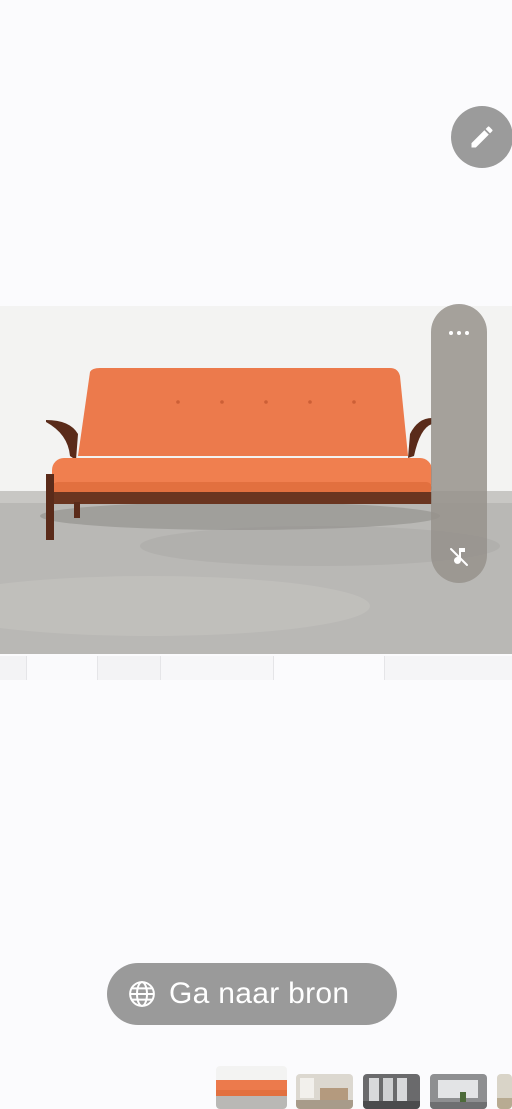 This screenshot has height=1109, width=512. I want to click on go-to-source-button: Ga naar bron, so click(252, 994).